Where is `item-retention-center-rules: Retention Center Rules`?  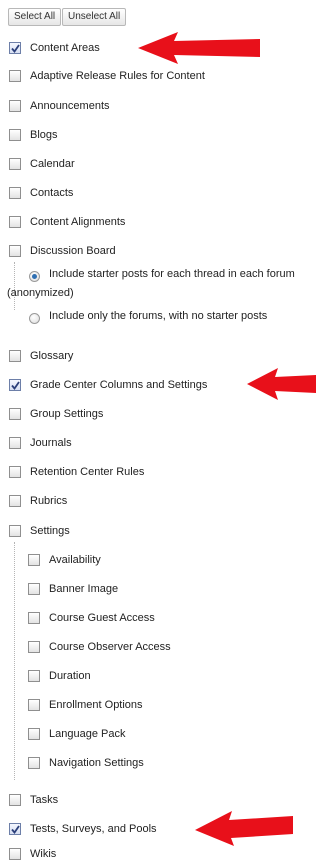 item-retention-center-rules: Retention Center Rules is located at coordinates (76, 472).